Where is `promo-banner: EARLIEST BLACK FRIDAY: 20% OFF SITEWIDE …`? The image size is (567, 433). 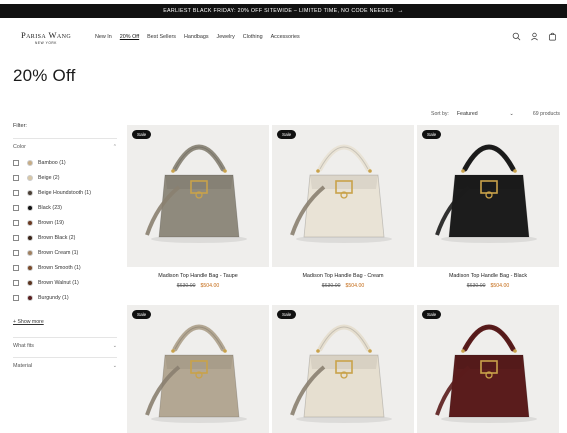
promo-banner: EARLIEST BLACK FRIDAY: 20% OFF SITEWIDE … is located at coordinates (283, 11).